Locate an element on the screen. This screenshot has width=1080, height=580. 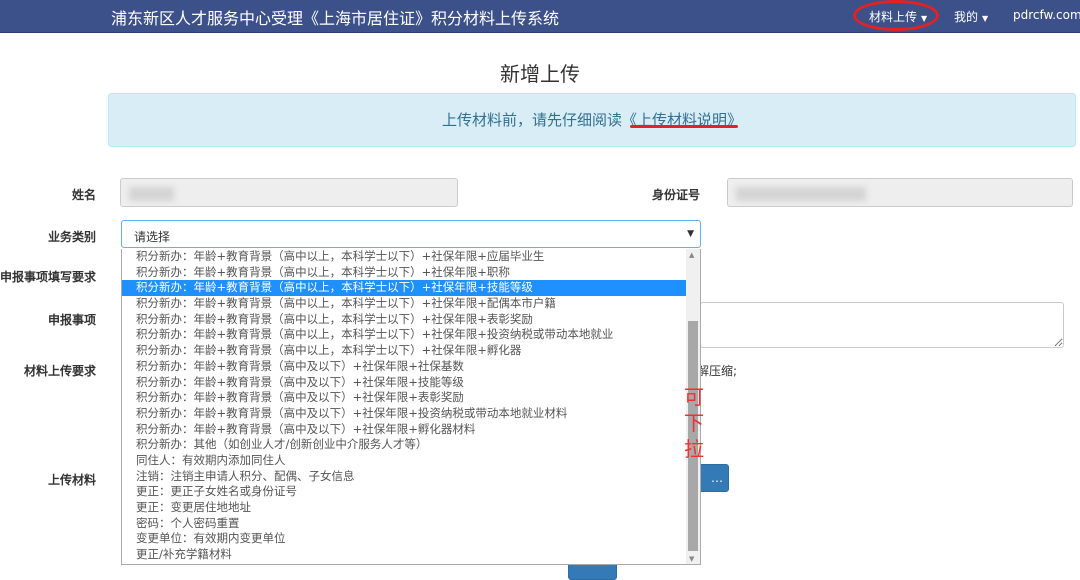
item-requirement-label: 申报事项填写要求 is located at coordinates (48, 277).